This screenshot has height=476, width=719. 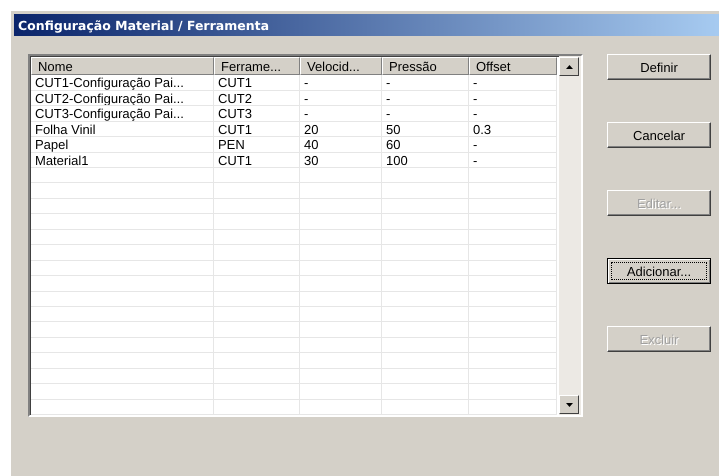 What do you see at coordinates (311, 129) in the screenshot?
I see `table-cell: 20` at bounding box center [311, 129].